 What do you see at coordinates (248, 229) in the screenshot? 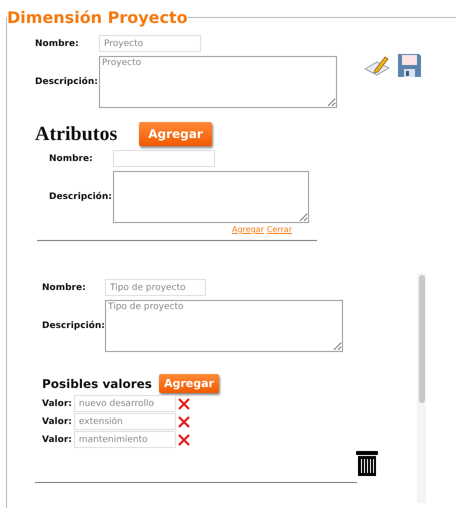
I see `link: Agregar` at bounding box center [248, 229].